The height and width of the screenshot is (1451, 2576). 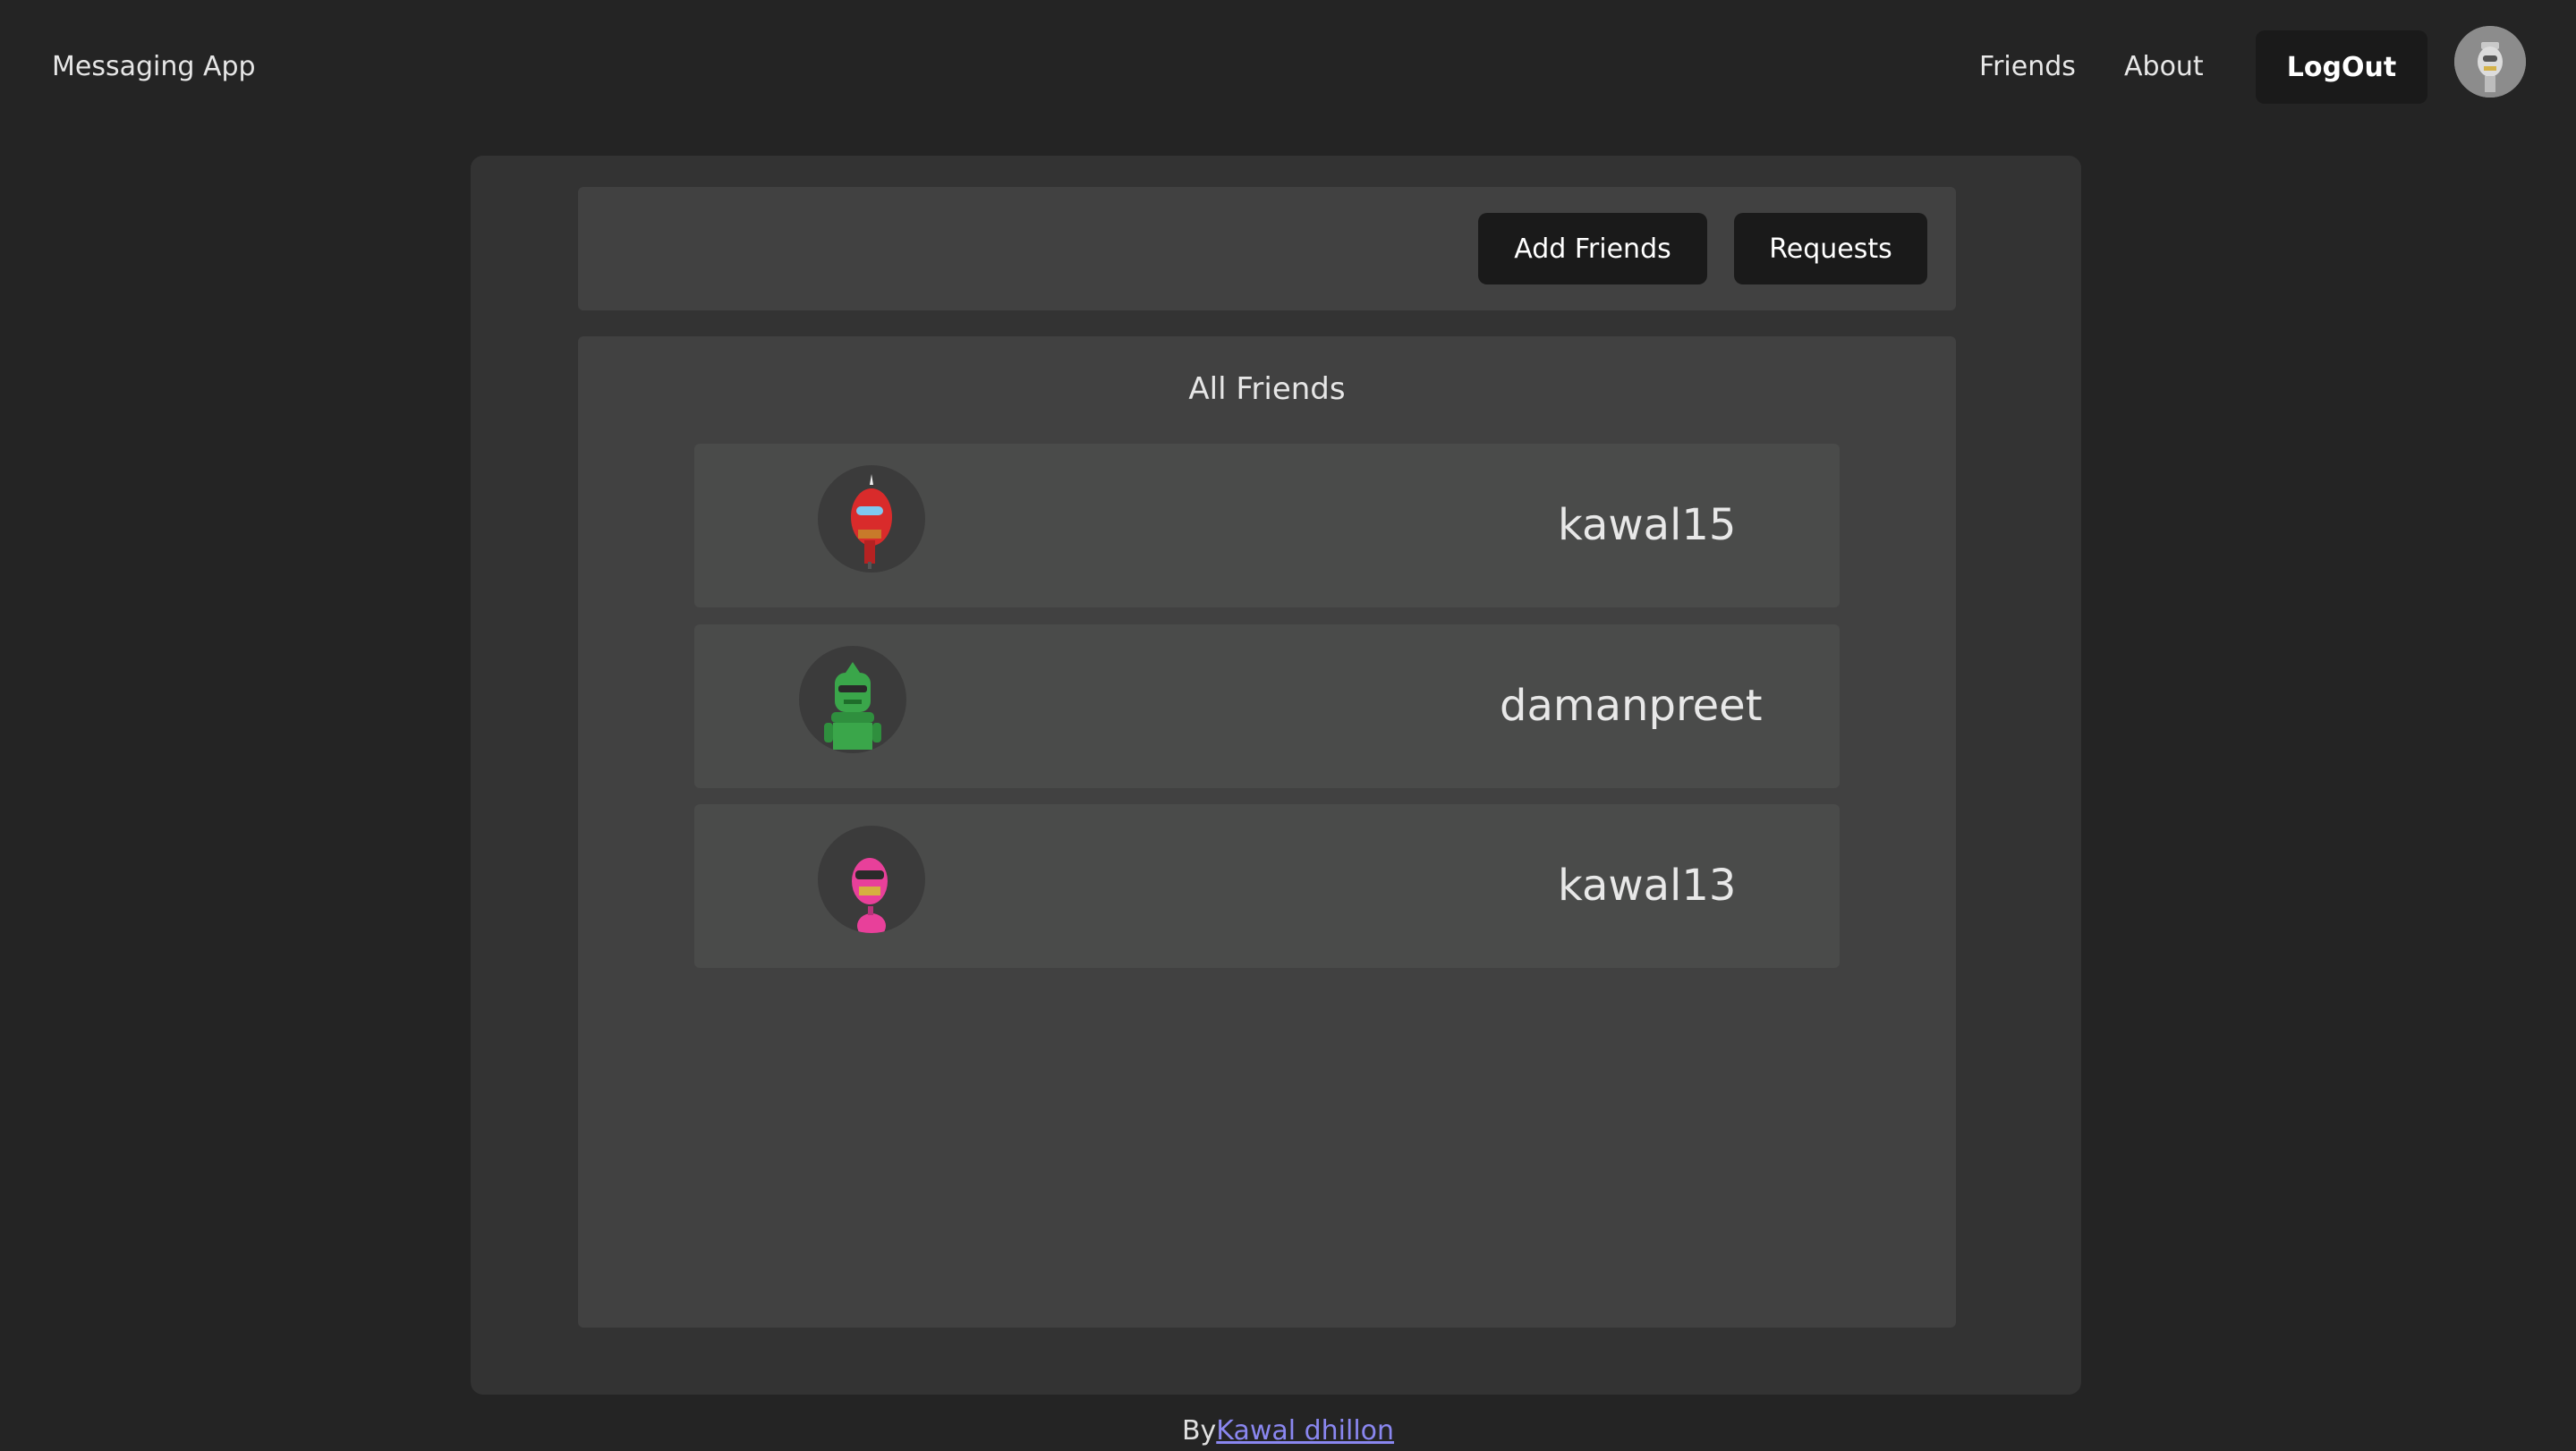 I want to click on green-robot-avatar-icon, so click(x=852, y=706).